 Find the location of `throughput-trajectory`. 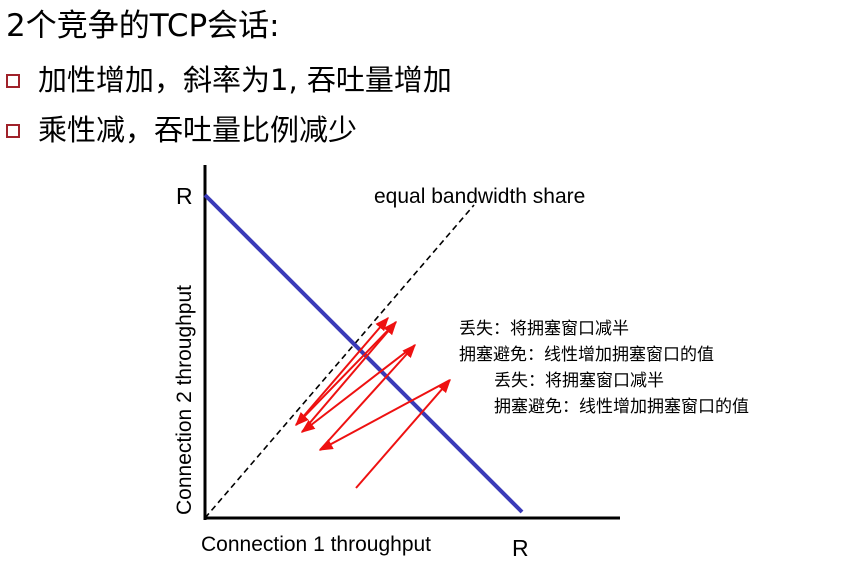

throughput-trajectory is located at coordinates (373, 402).